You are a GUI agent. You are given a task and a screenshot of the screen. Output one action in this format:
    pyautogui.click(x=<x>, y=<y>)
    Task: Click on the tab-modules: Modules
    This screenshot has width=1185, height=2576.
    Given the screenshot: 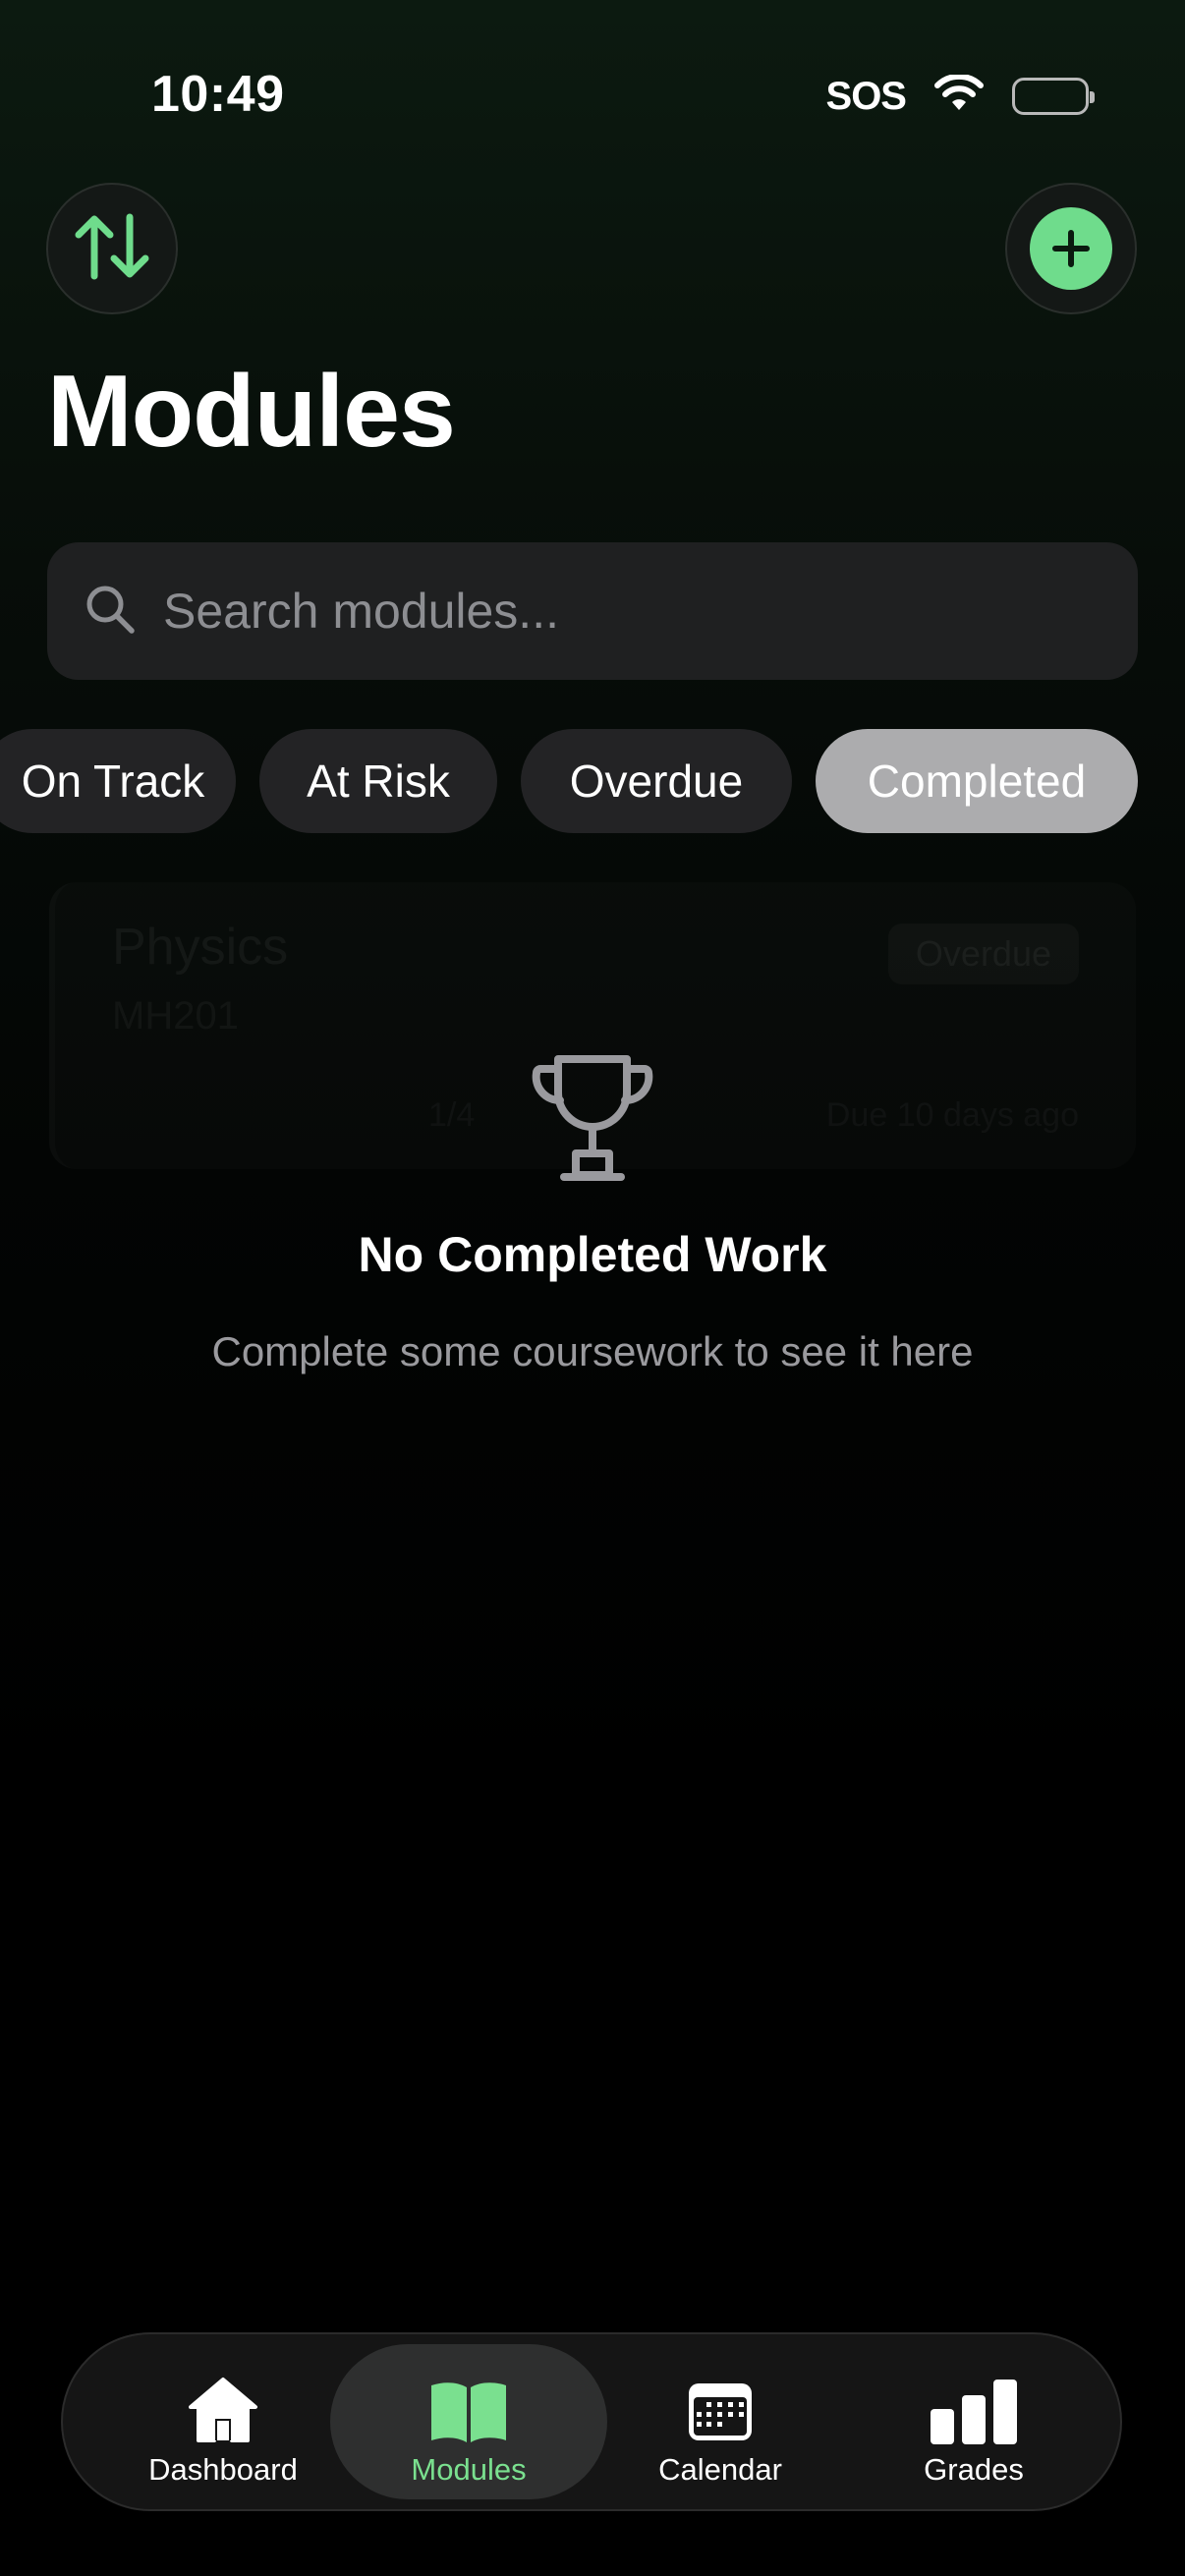 What is the action you would take?
    pyautogui.click(x=469, y=2421)
    